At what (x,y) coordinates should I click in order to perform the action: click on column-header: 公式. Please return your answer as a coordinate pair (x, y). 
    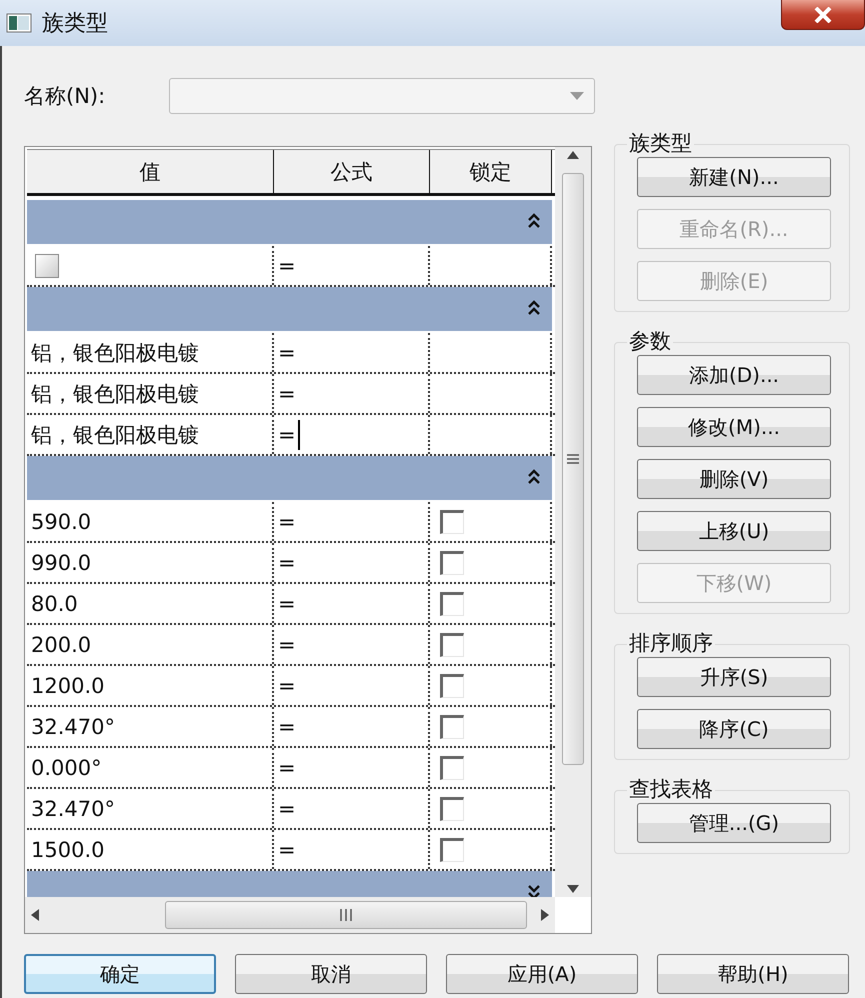
    Looking at the image, I should click on (352, 171).